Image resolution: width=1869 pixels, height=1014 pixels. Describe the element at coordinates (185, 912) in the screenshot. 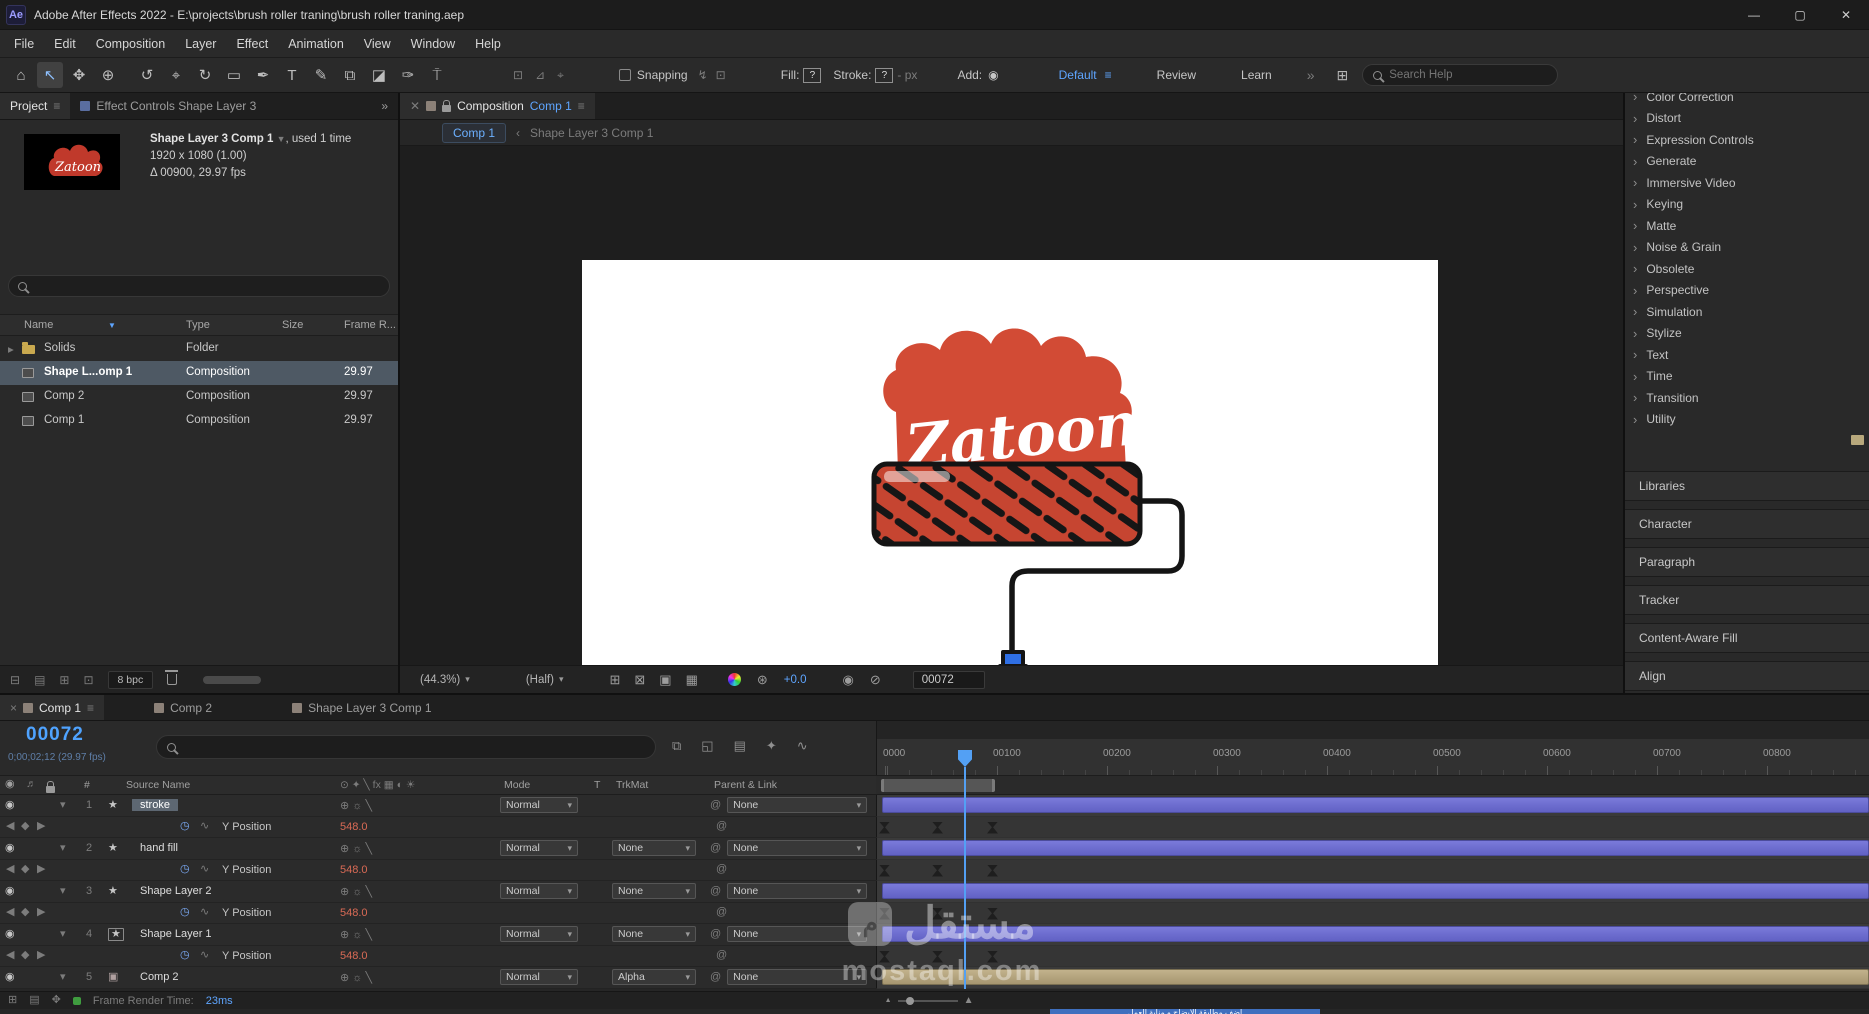

I see `stopwatch-icon: ◷` at that location.